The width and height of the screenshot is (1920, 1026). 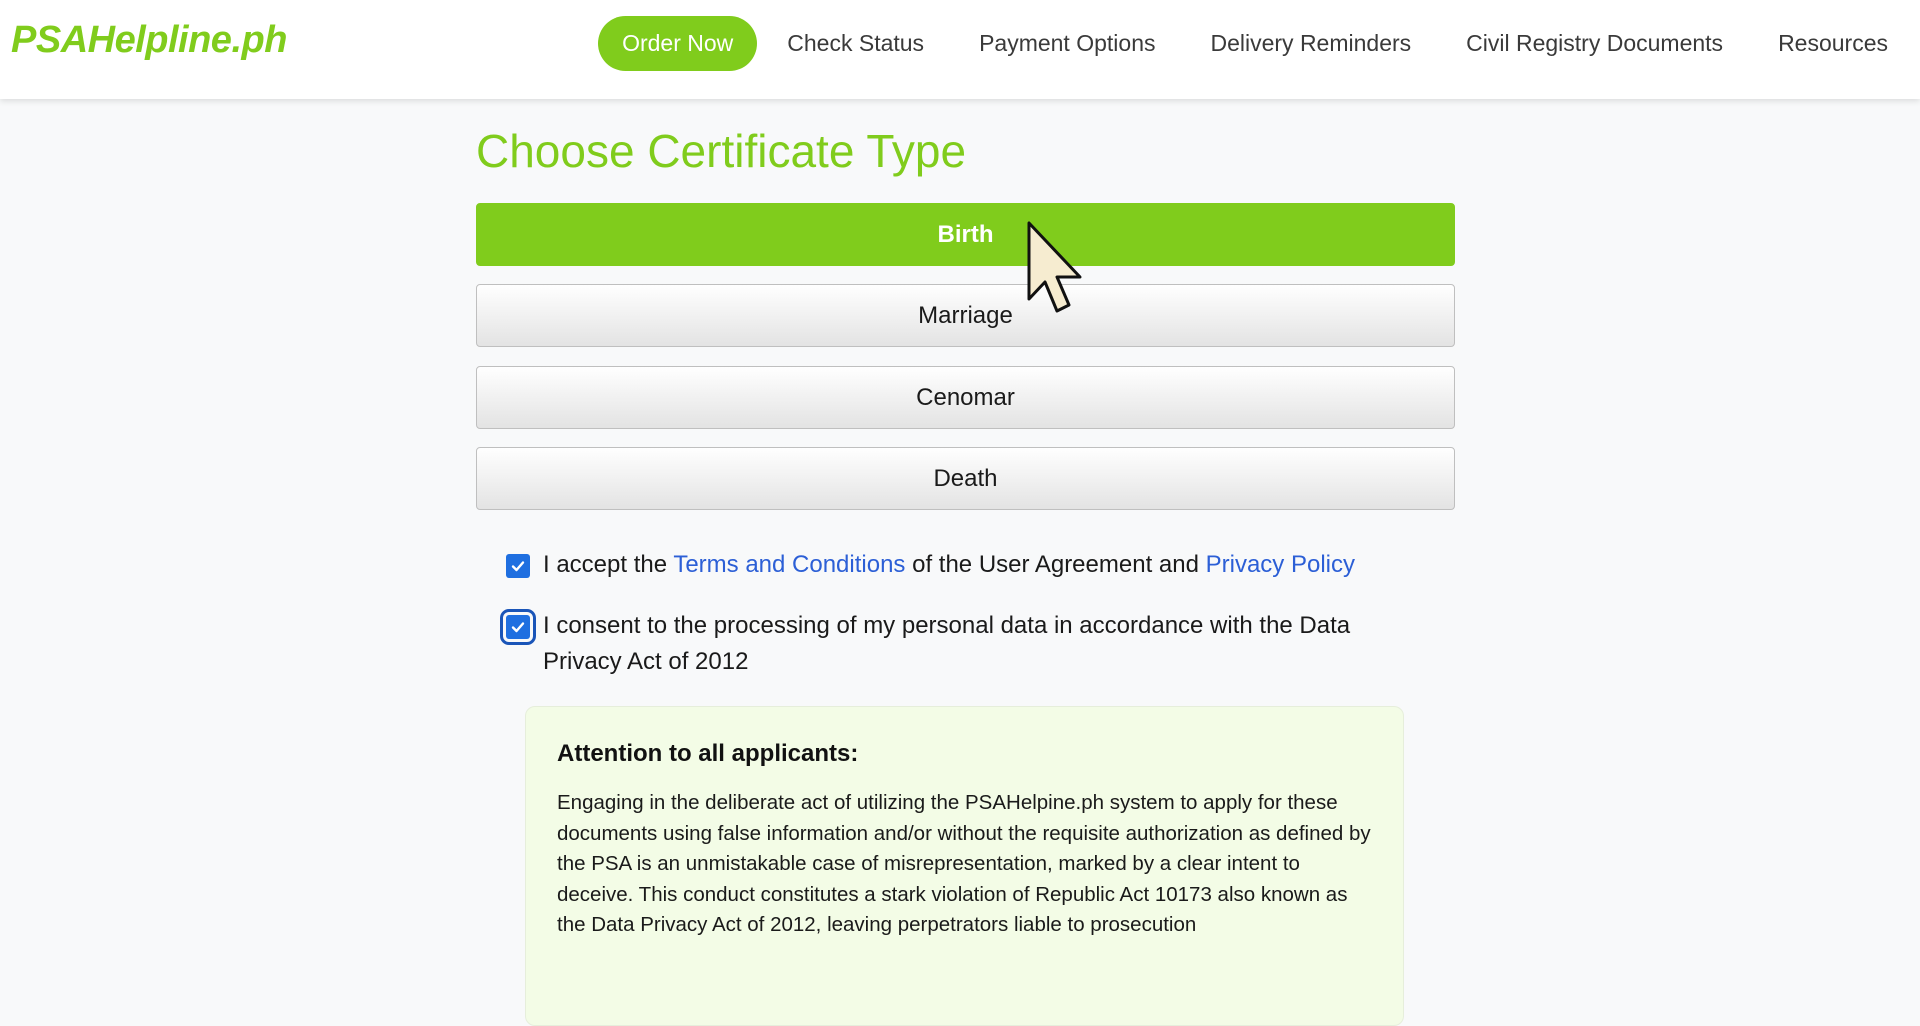 I want to click on terms-and-conditions-link: Terms and Conditions, so click(x=789, y=564).